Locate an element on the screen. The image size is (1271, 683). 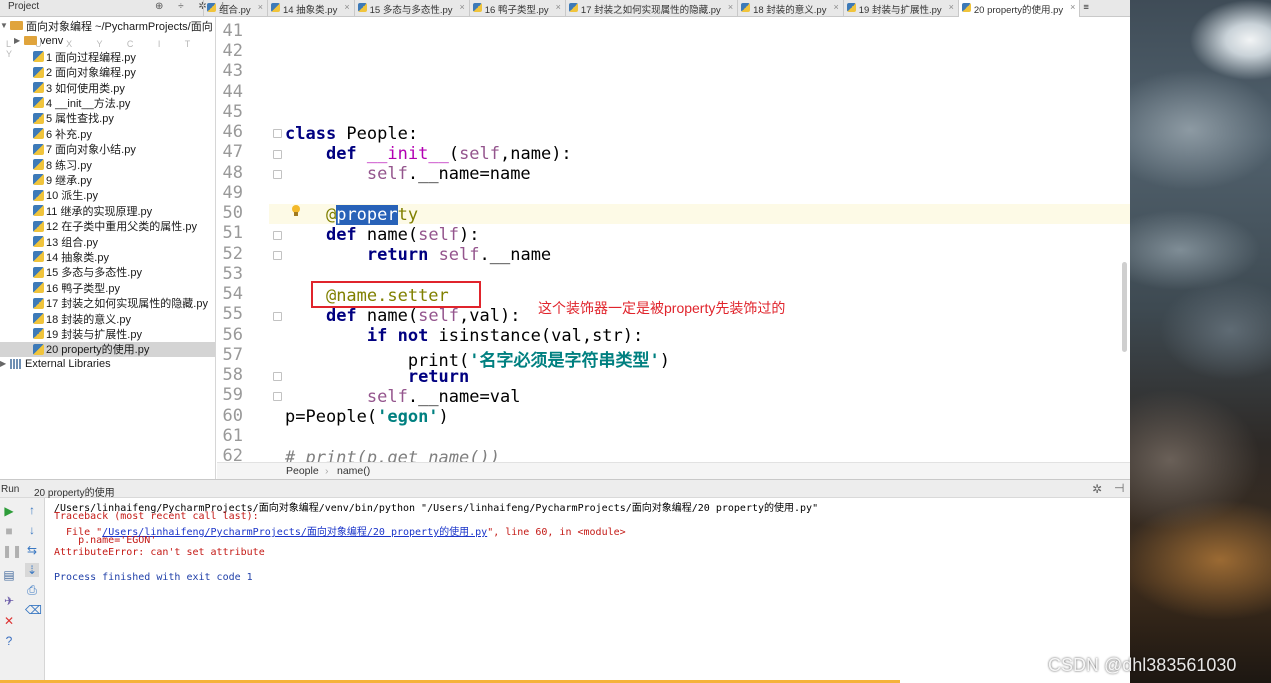
tab-6: 19 封装与扩展性.py × is located at coordinates (900, 8).